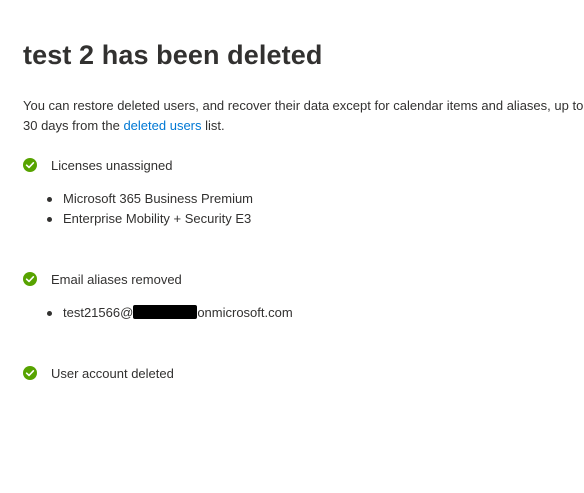  Describe the element at coordinates (213, 125) in the screenshot. I see `description-text-after: list.` at that location.